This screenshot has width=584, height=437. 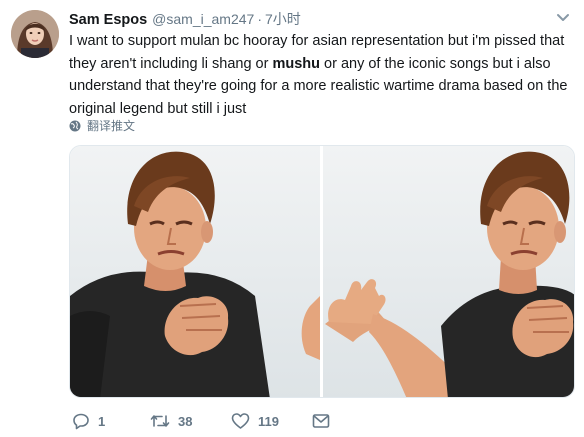 I want to click on like-count: 119, so click(x=268, y=421).